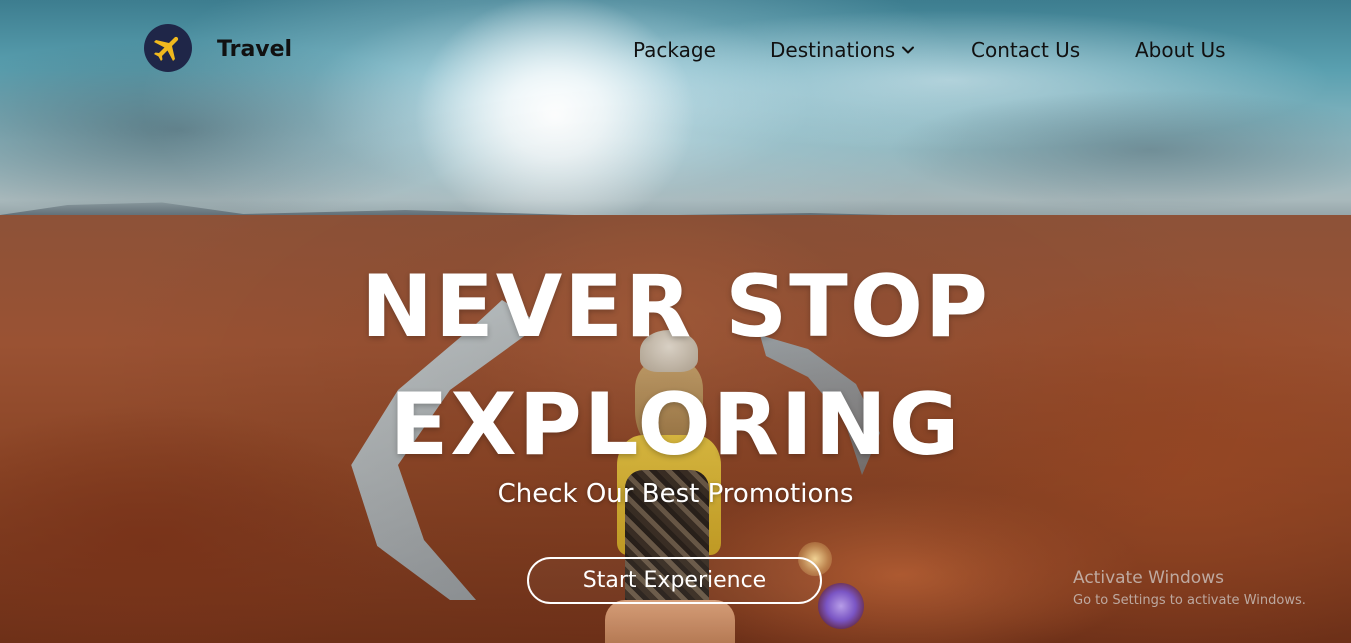 The height and width of the screenshot is (643, 1351). What do you see at coordinates (1180, 50) in the screenshot?
I see `nav-link-about-us: About Us` at bounding box center [1180, 50].